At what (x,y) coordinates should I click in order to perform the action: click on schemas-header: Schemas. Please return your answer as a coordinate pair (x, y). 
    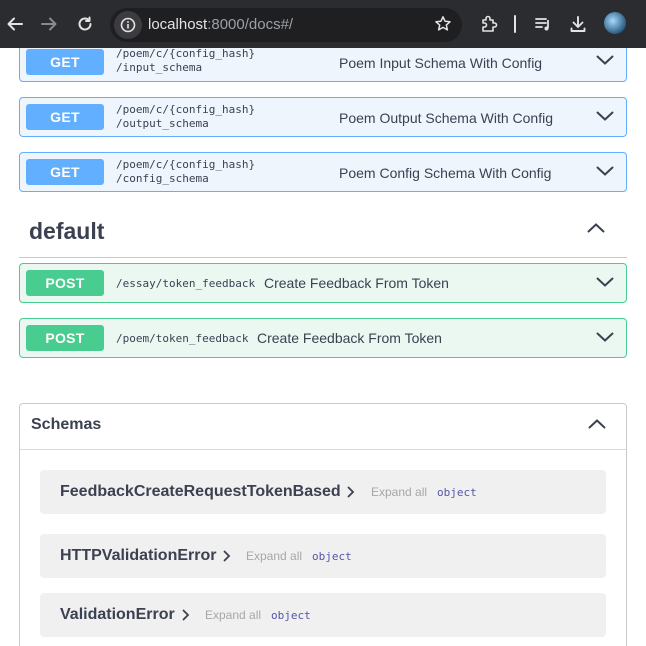
    Looking at the image, I should click on (323, 427).